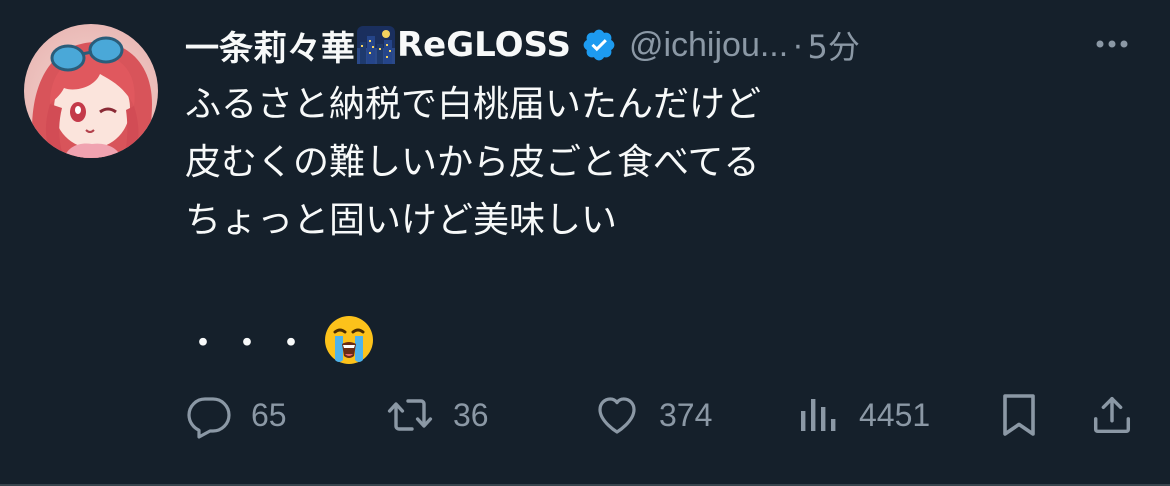 Image resolution: width=1170 pixels, height=486 pixels. What do you see at coordinates (1112, 44) in the screenshot?
I see `more-options-icon` at bounding box center [1112, 44].